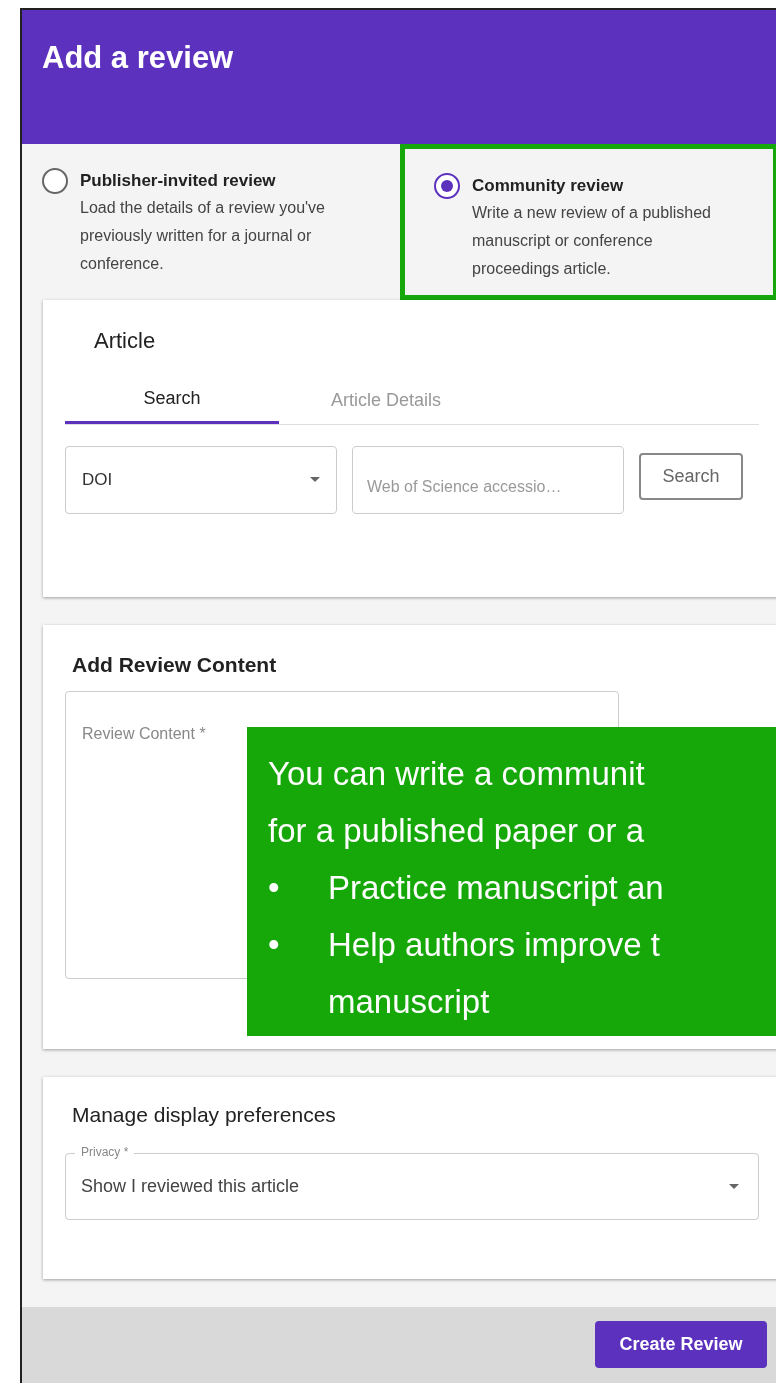 The height and width of the screenshot is (1383, 776). What do you see at coordinates (457, 774) in the screenshot?
I see `callout-text: You can write a communit` at bounding box center [457, 774].